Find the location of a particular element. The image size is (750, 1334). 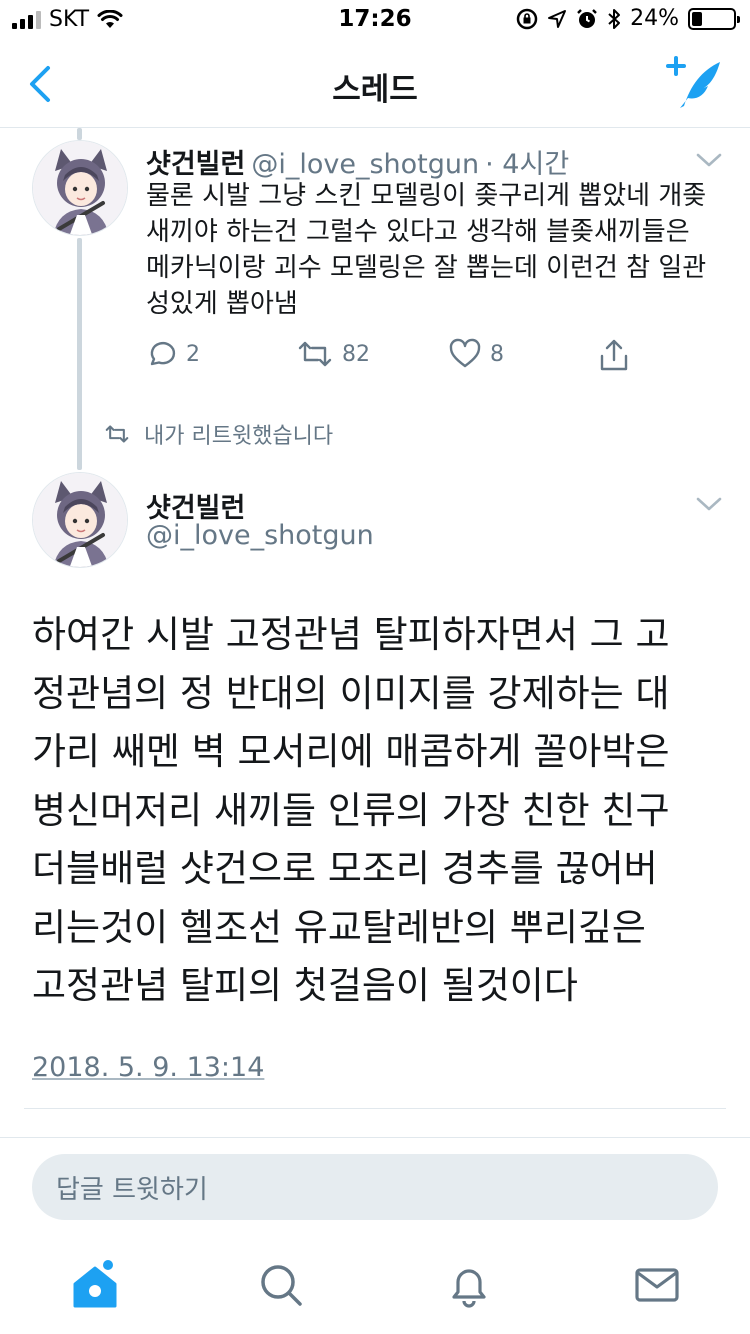

share-icon is located at coordinates (614, 355).